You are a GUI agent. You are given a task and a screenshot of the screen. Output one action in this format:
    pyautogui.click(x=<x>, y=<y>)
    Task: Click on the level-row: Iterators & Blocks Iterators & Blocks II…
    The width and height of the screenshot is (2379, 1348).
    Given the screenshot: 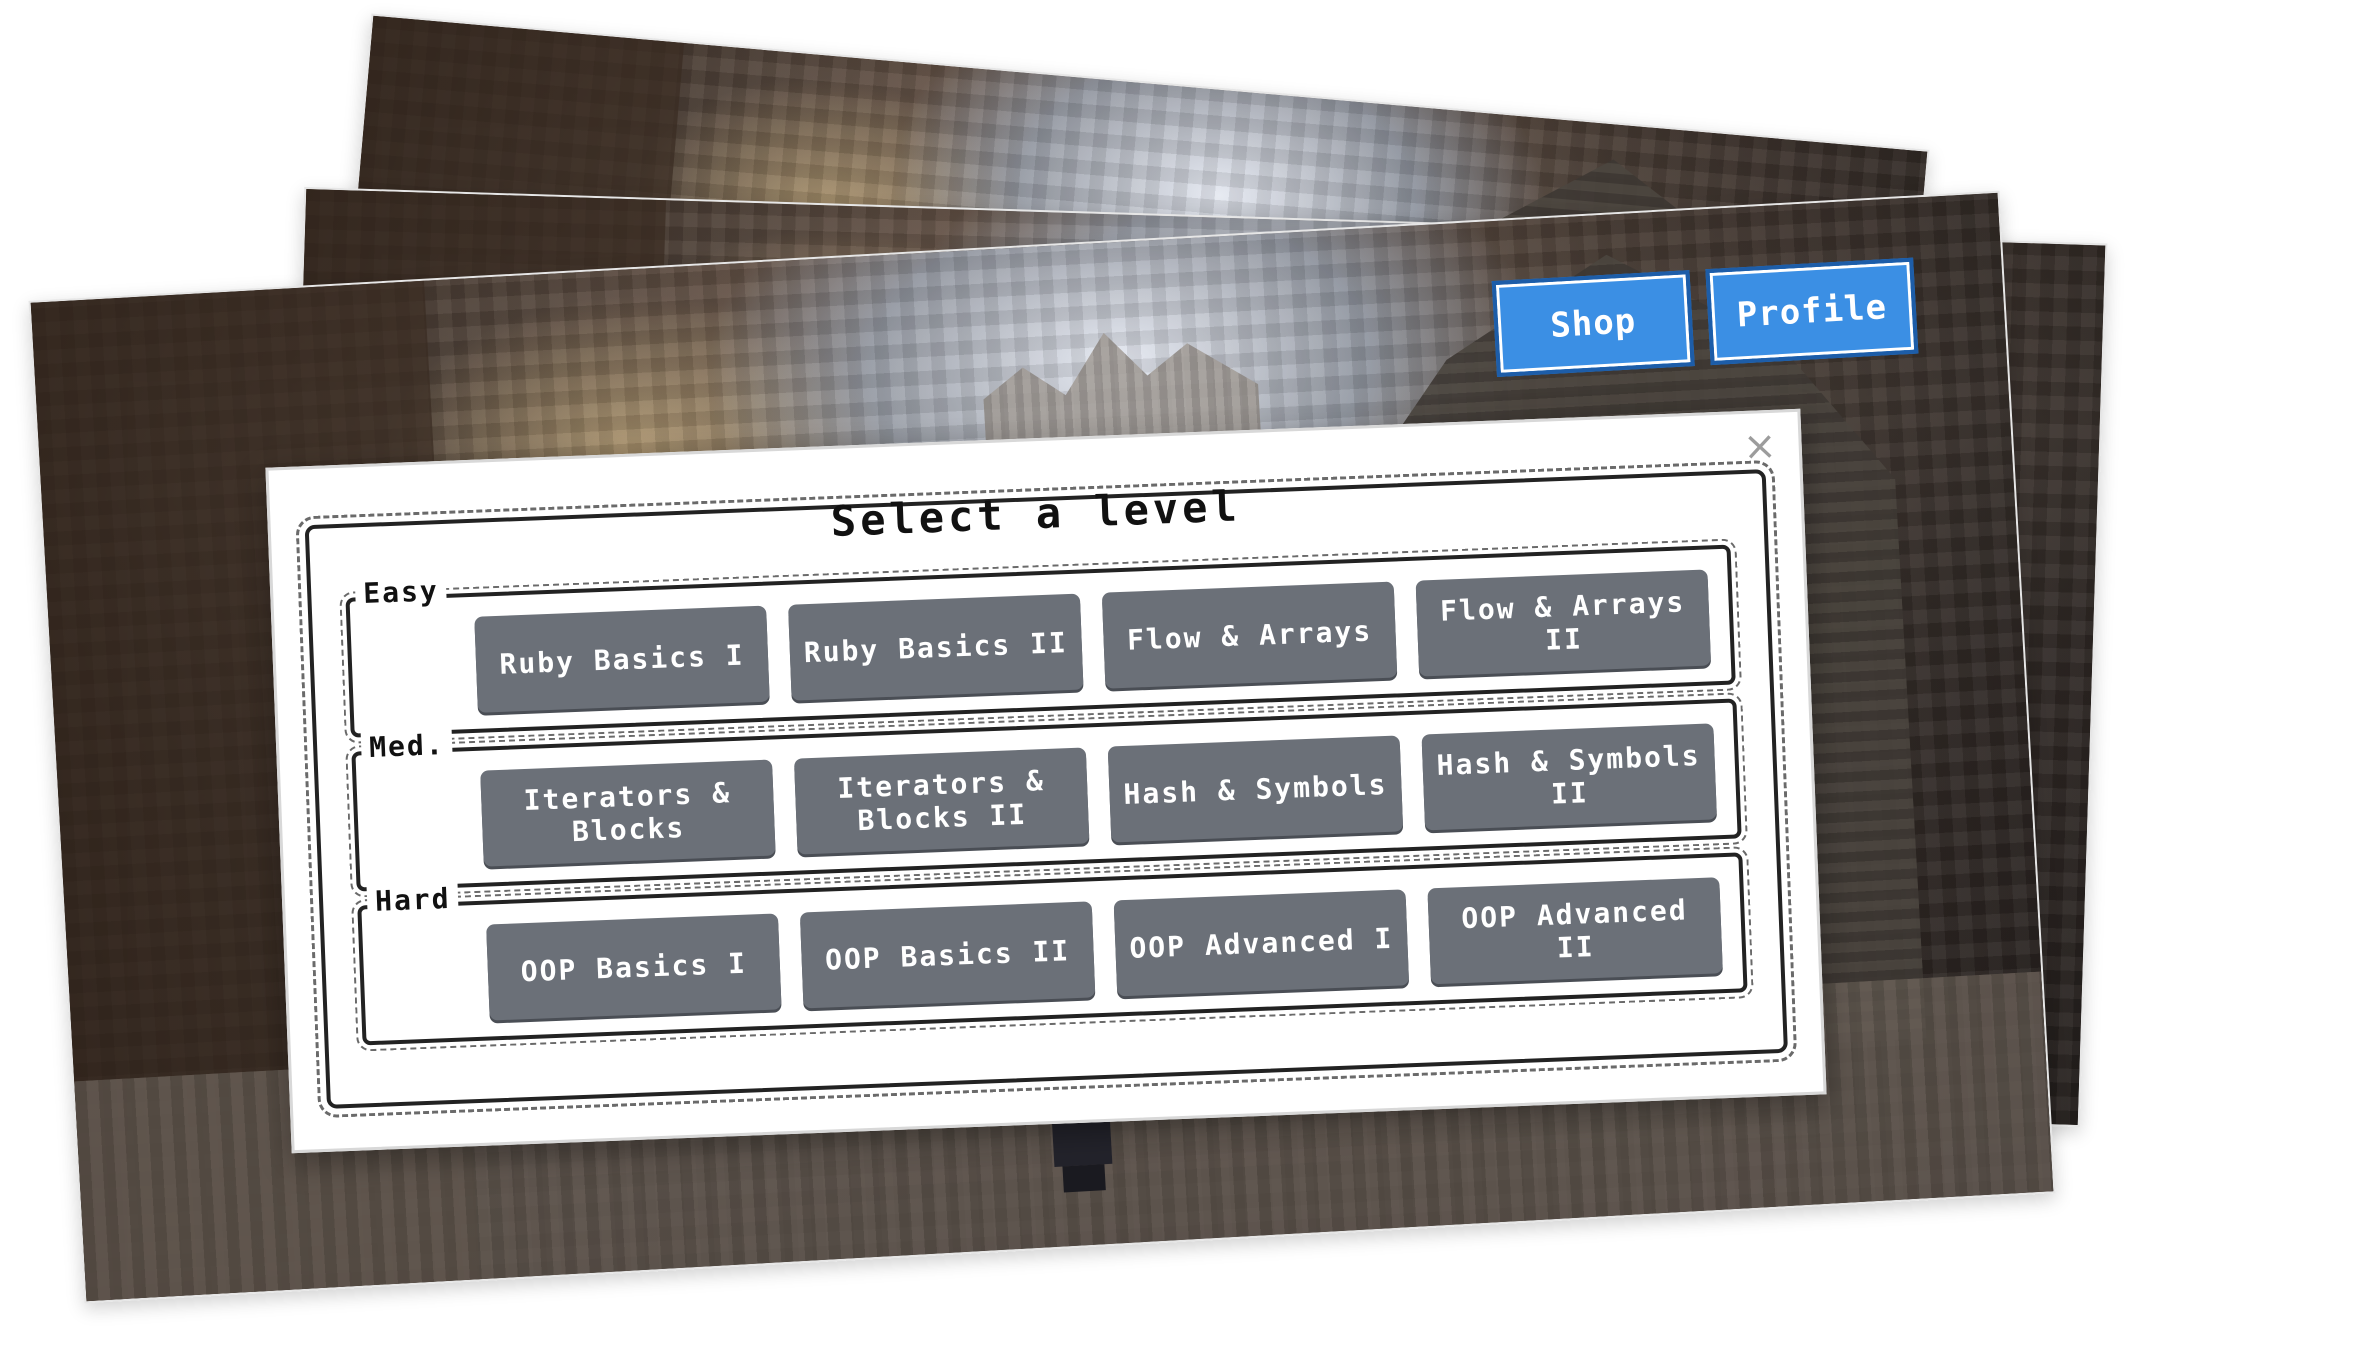 What is the action you would take?
    pyautogui.click(x=1098, y=795)
    